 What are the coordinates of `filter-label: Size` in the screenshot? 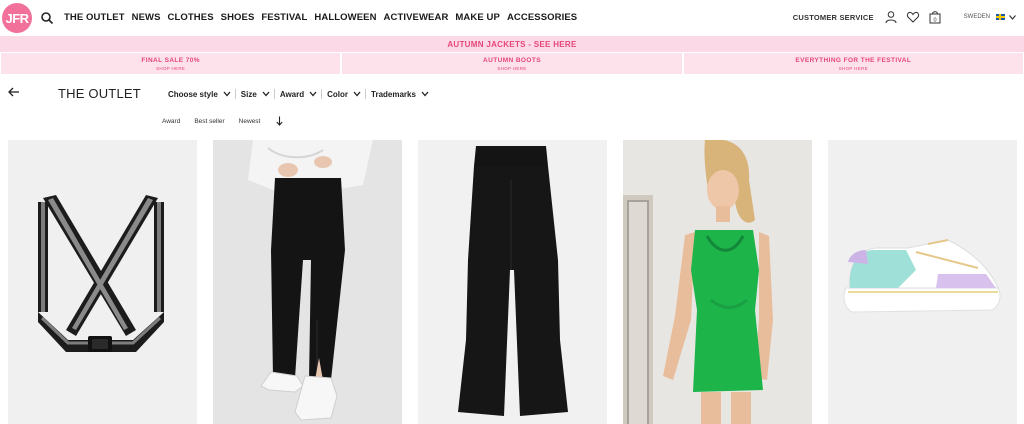 It's located at (248, 94).